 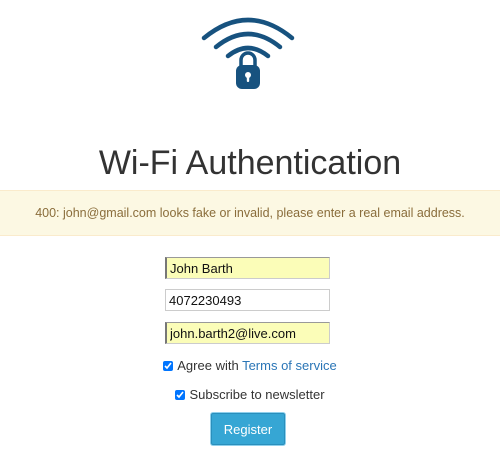 What do you see at coordinates (250, 163) in the screenshot?
I see `page-title: Wi-Fi Authentication` at bounding box center [250, 163].